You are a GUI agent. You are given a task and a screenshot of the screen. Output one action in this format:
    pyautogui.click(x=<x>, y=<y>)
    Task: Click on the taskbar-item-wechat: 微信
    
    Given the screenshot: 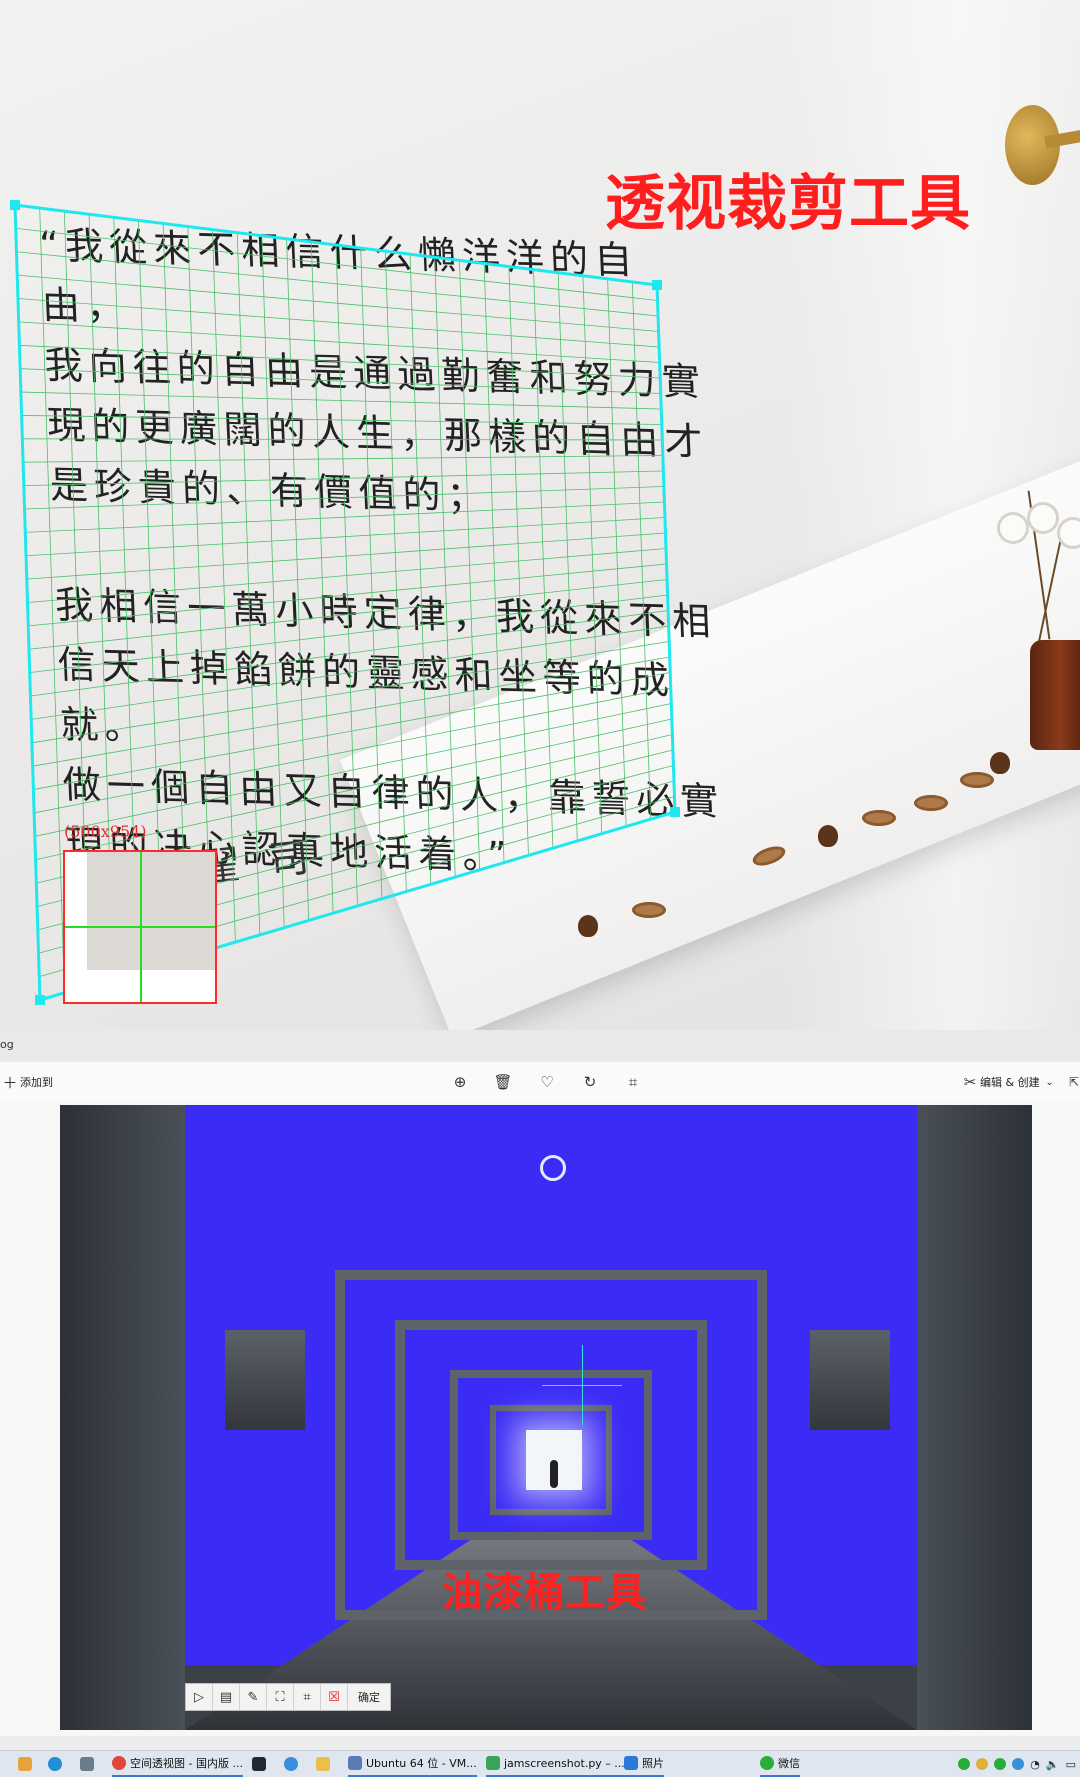 What is the action you would take?
    pyautogui.click(x=780, y=1764)
    